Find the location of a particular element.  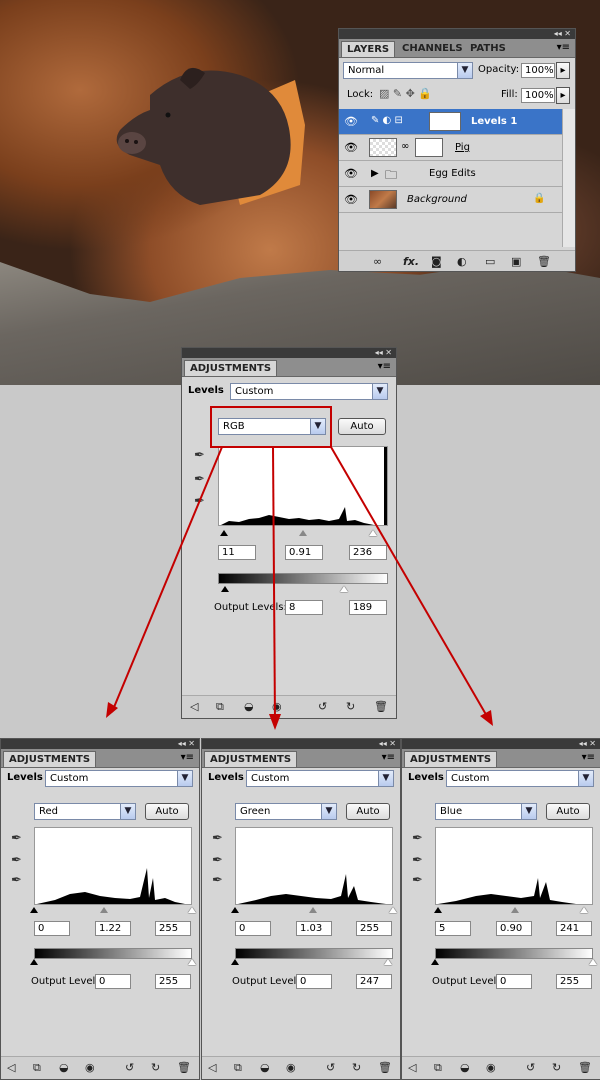

arrow-to-blue-panel is located at coordinates (409, 582).